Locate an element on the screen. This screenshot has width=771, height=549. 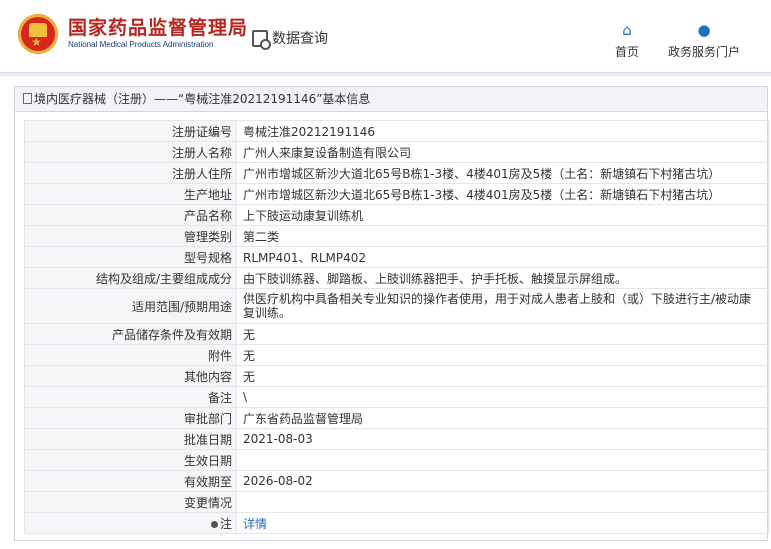
nav-service-portal: ● 政务服务门户 is located at coordinates (704, 41).